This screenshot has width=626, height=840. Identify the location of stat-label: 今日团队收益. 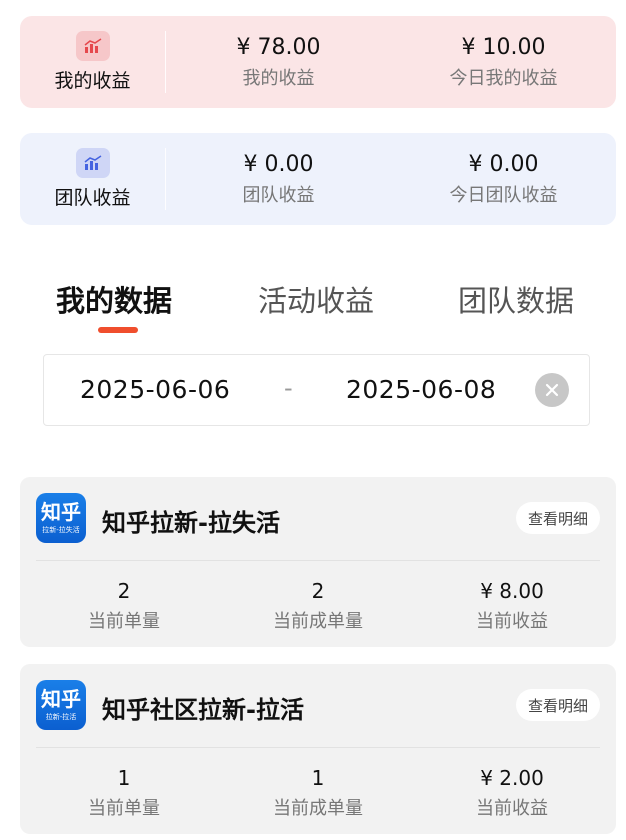
(503, 195).